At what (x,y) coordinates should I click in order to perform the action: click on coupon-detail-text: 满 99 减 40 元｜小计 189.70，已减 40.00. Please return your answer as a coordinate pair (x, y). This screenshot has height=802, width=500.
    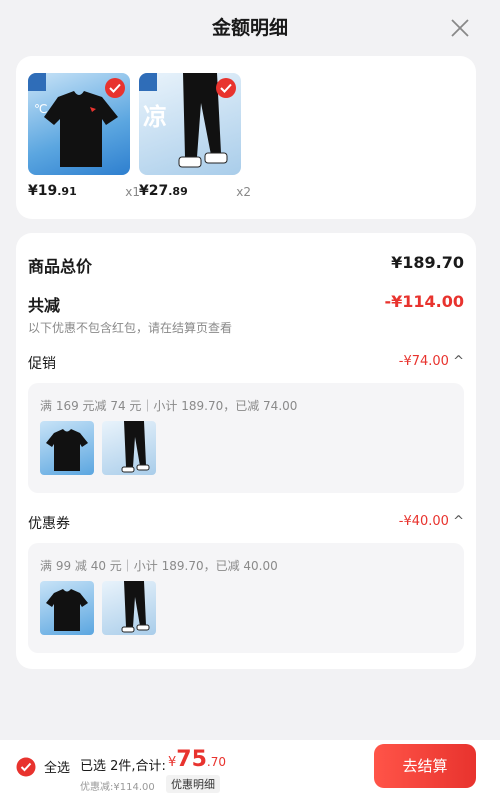
    Looking at the image, I should click on (159, 566).